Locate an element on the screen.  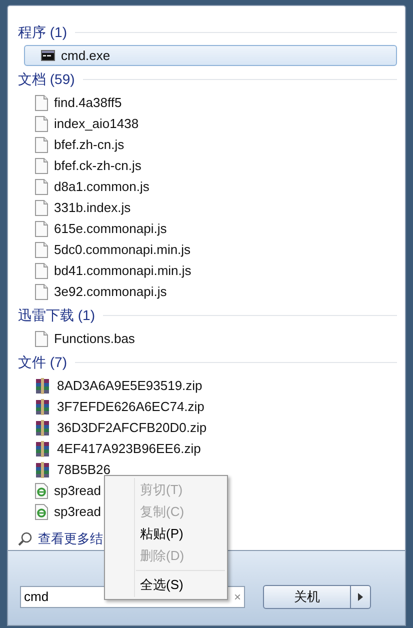
group-header: 迅雷下载 (1) is located at coordinates (56, 315).